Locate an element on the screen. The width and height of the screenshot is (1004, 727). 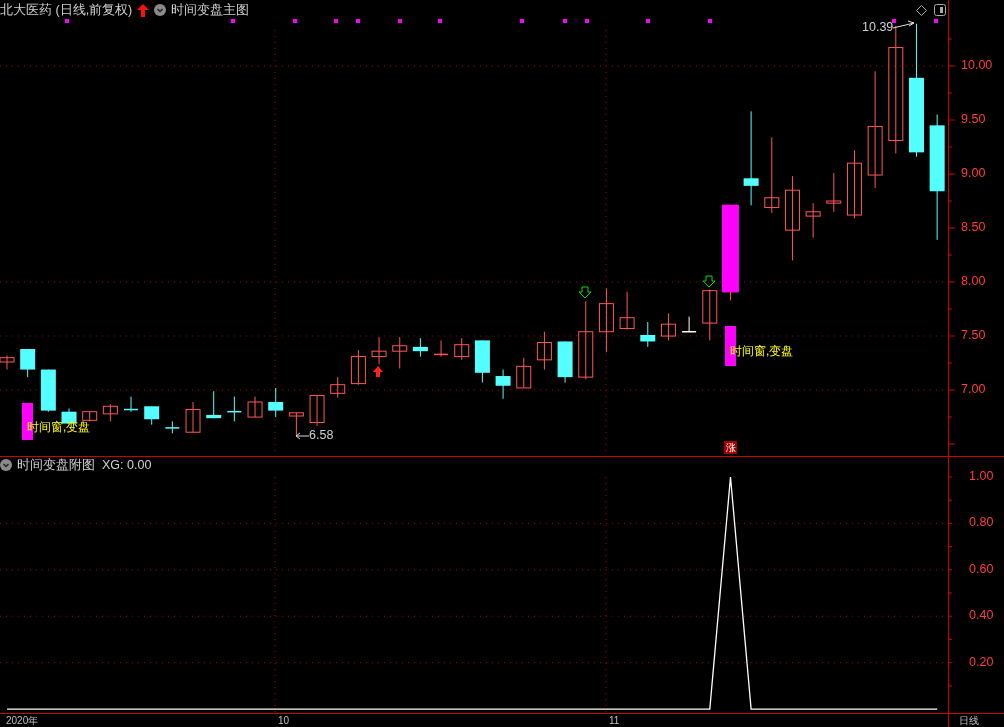
series-name: XG is located at coordinates (111, 465).